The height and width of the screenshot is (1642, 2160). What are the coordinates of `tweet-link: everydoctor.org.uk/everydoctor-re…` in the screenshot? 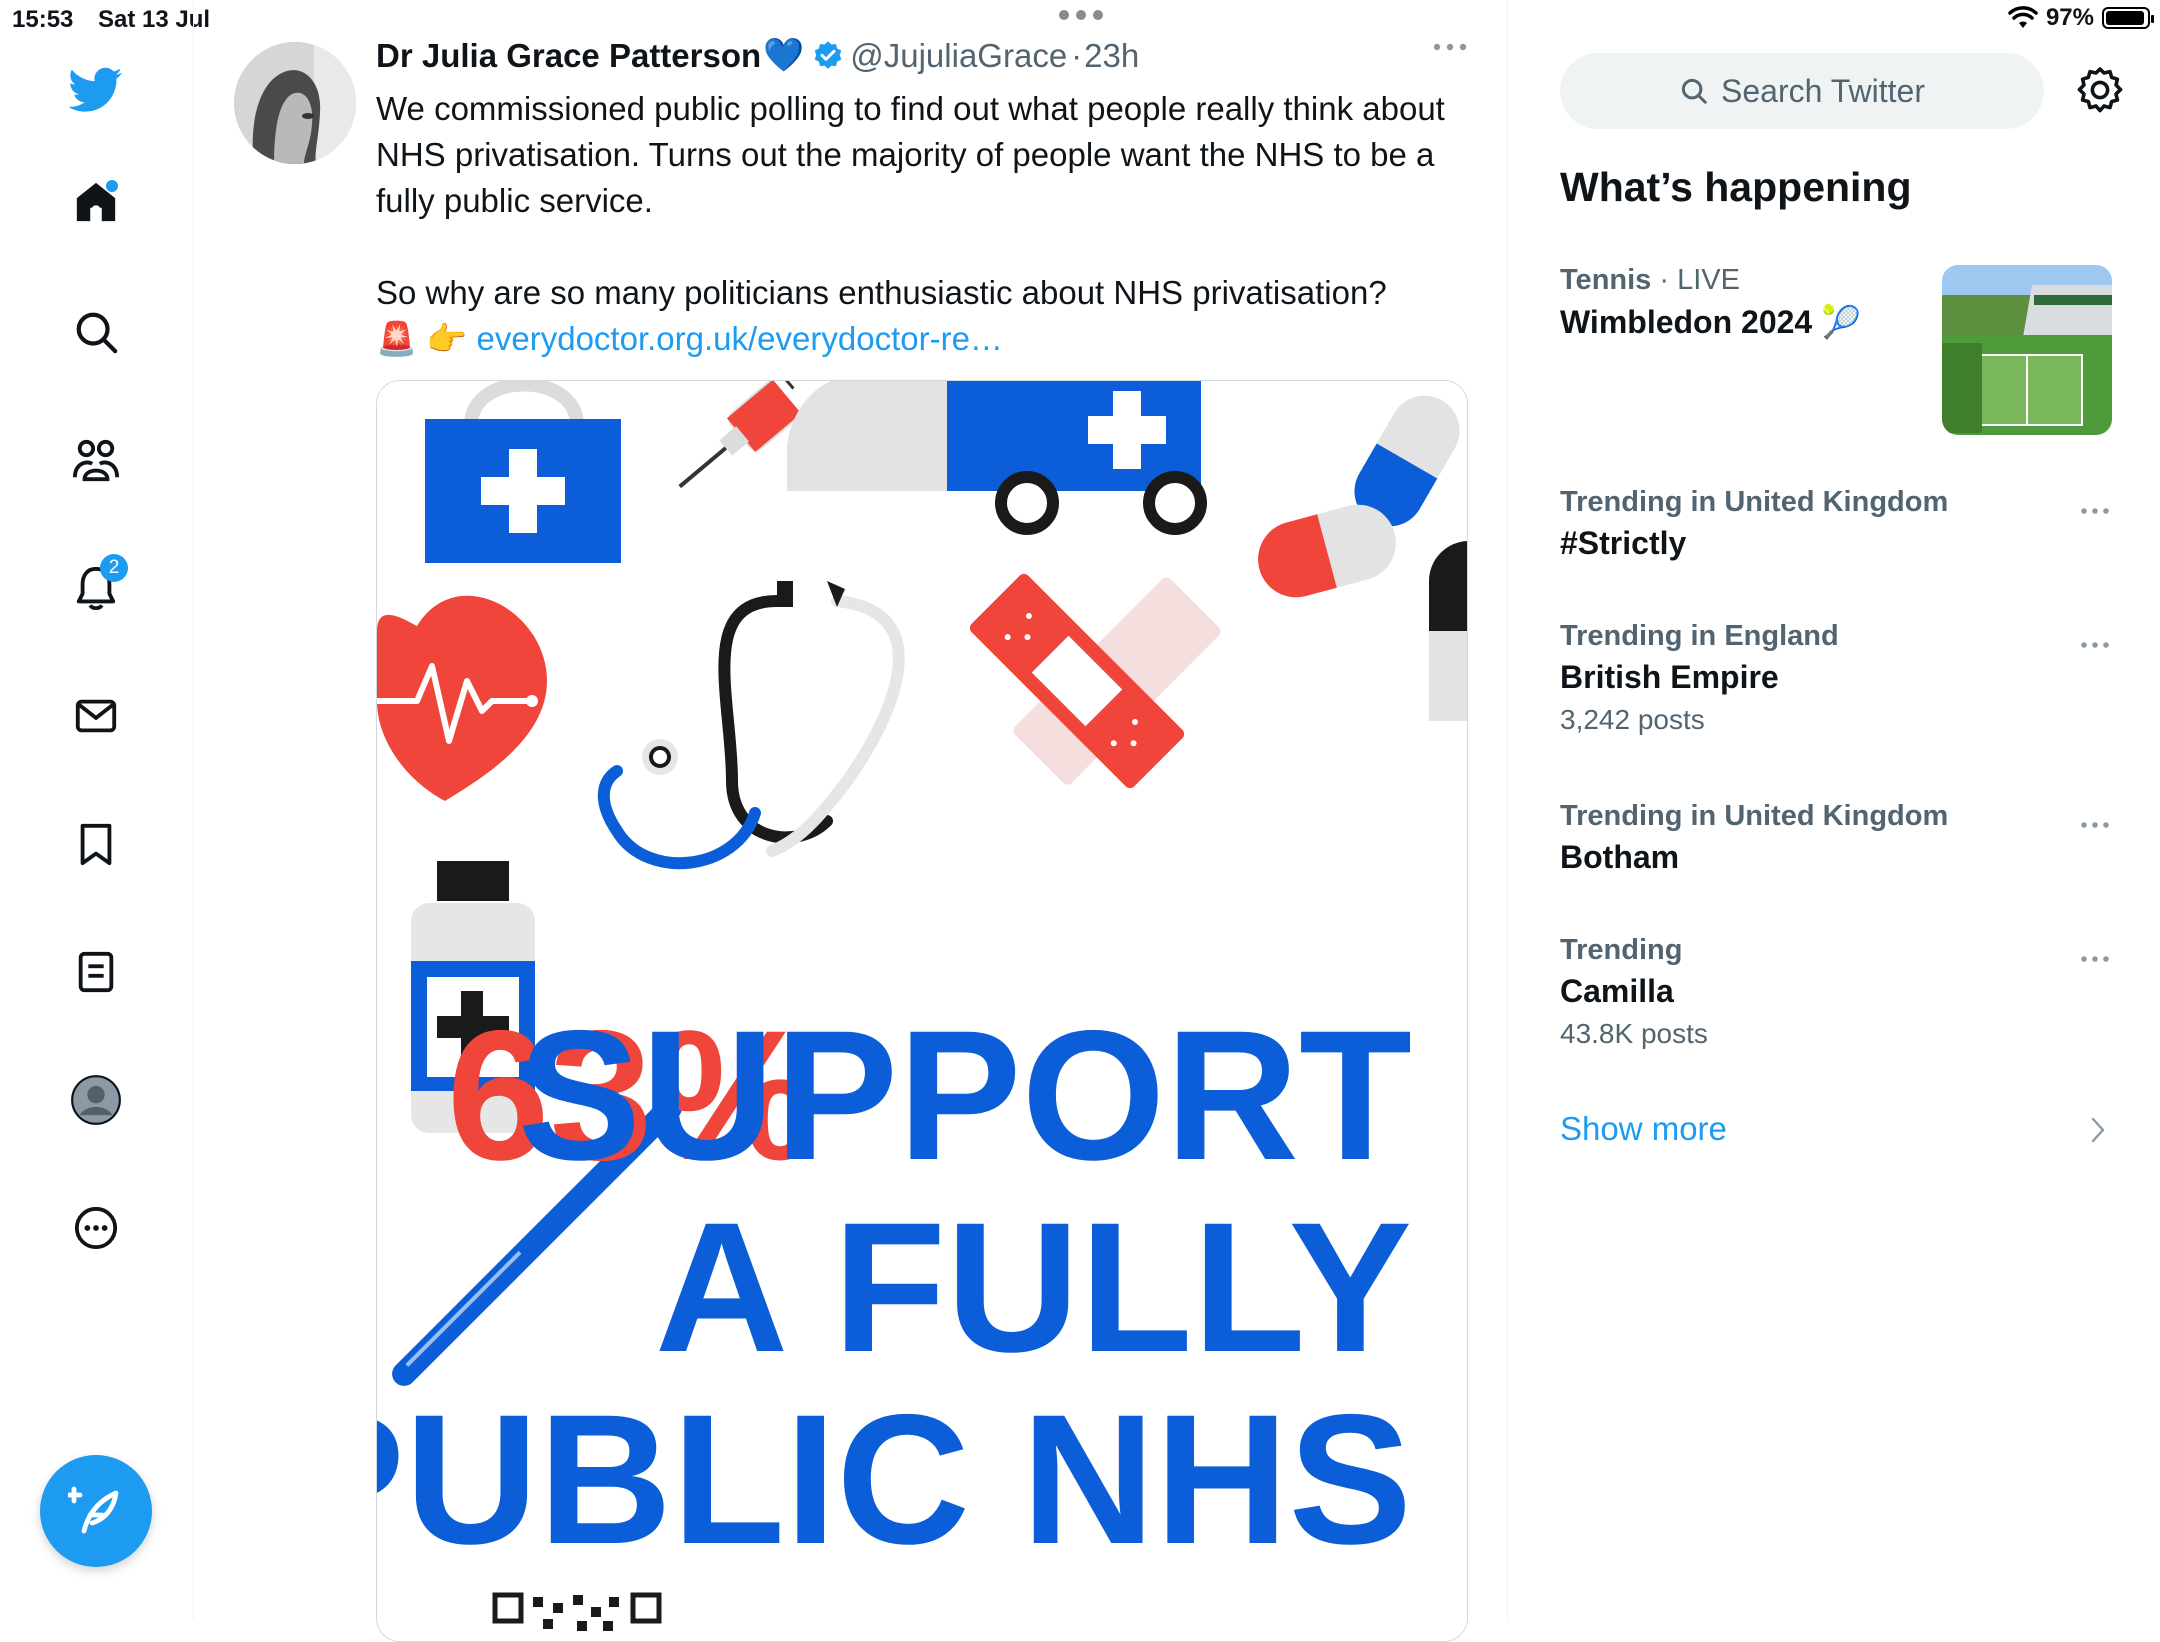 It's located at (740, 338).